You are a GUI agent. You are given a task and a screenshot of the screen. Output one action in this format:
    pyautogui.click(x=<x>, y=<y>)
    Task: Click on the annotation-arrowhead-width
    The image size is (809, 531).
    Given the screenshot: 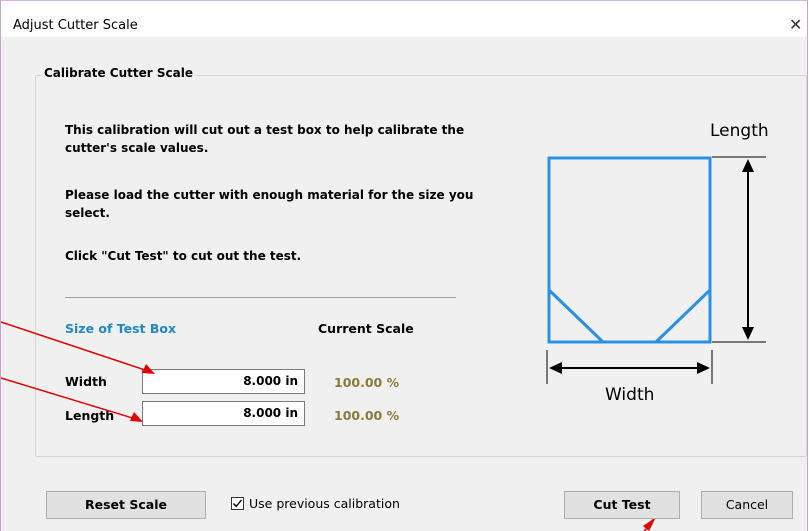 What is the action you would take?
    pyautogui.click(x=148, y=369)
    